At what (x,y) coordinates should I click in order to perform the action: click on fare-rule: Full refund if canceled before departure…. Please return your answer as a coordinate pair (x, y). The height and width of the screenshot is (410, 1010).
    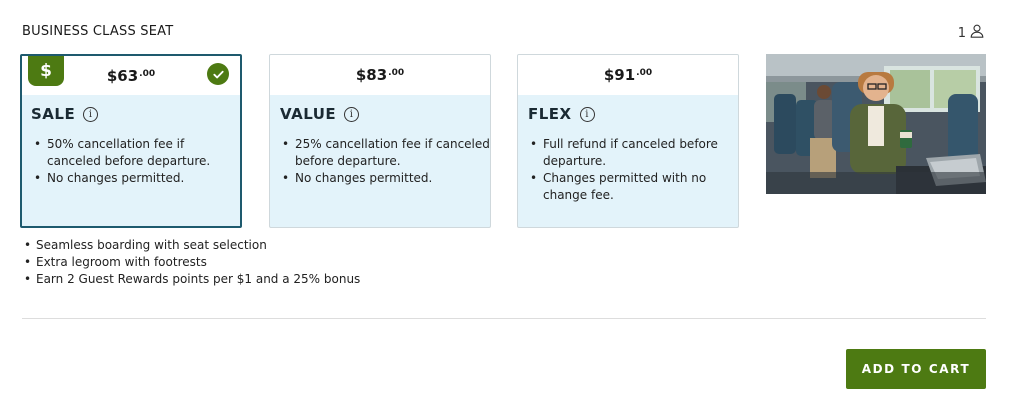
    Looking at the image, I should click on (633, 153).